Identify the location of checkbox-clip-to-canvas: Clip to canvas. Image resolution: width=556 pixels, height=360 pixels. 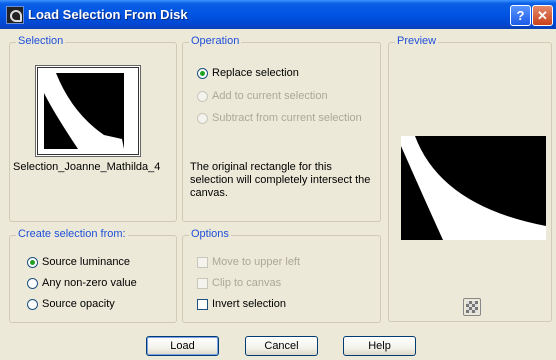
(239, 283).